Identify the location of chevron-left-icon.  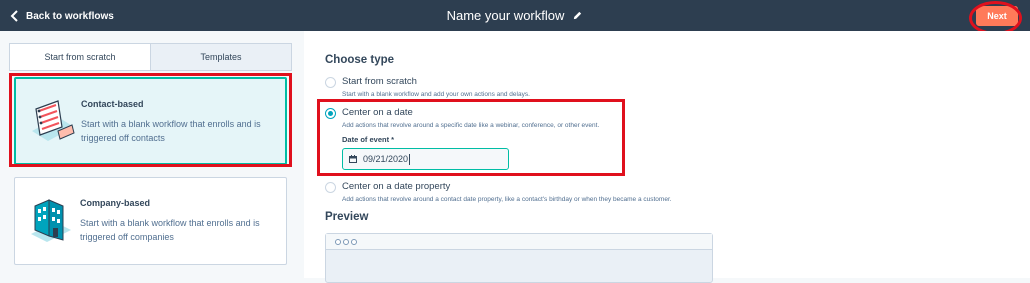
(14, 16).